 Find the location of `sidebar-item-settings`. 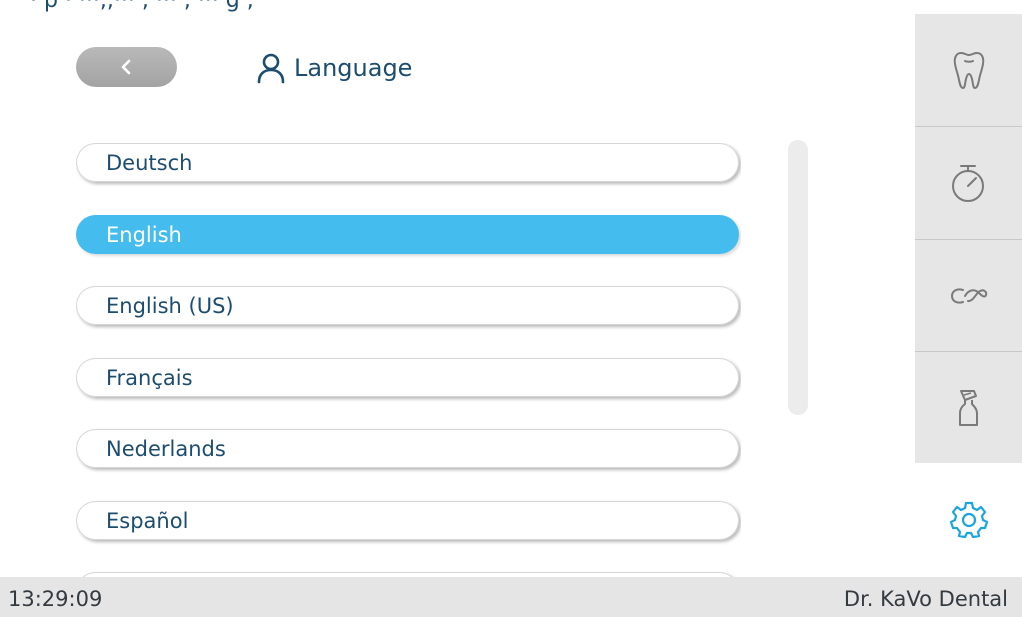

sidebar-item-settings is located at coordinates (968, 519).